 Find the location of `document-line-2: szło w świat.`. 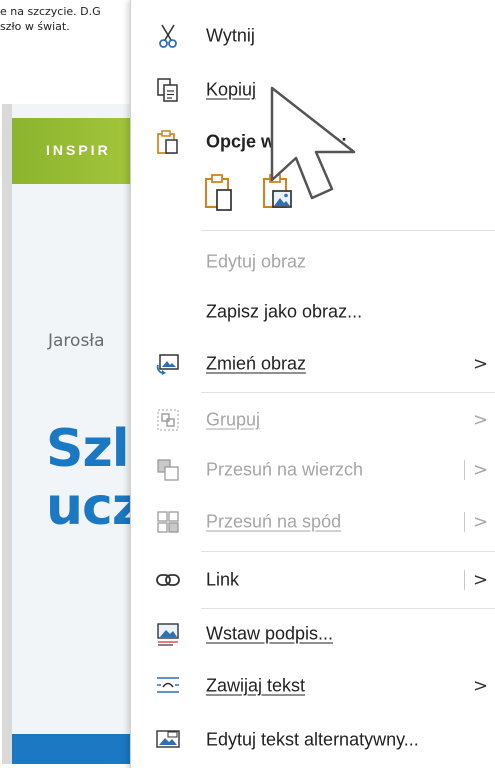

document-line-2: szło w świat. is located at coordinates (35, 26).